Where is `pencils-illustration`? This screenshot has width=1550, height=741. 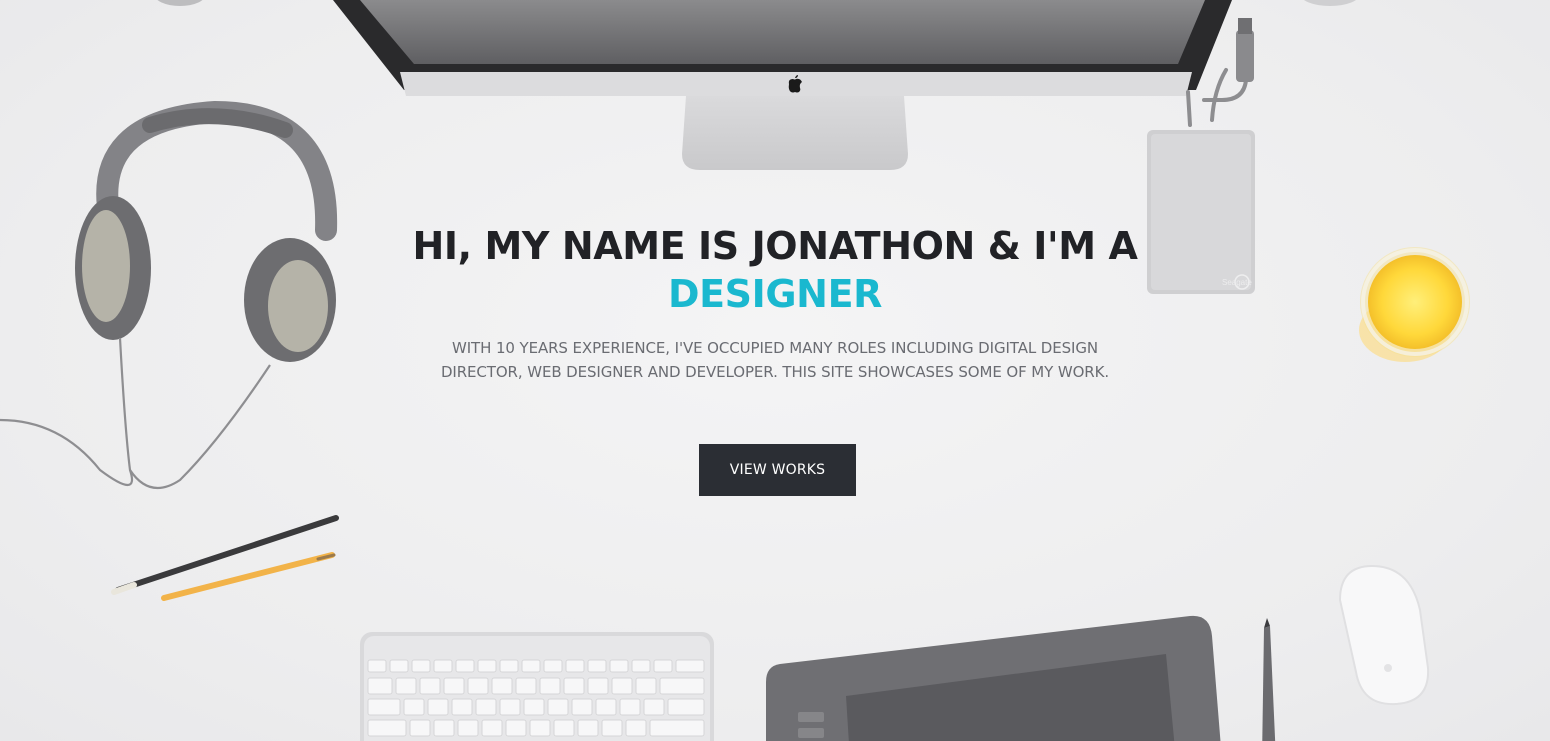
pencils-illustration is located at coordinates (225, 558).